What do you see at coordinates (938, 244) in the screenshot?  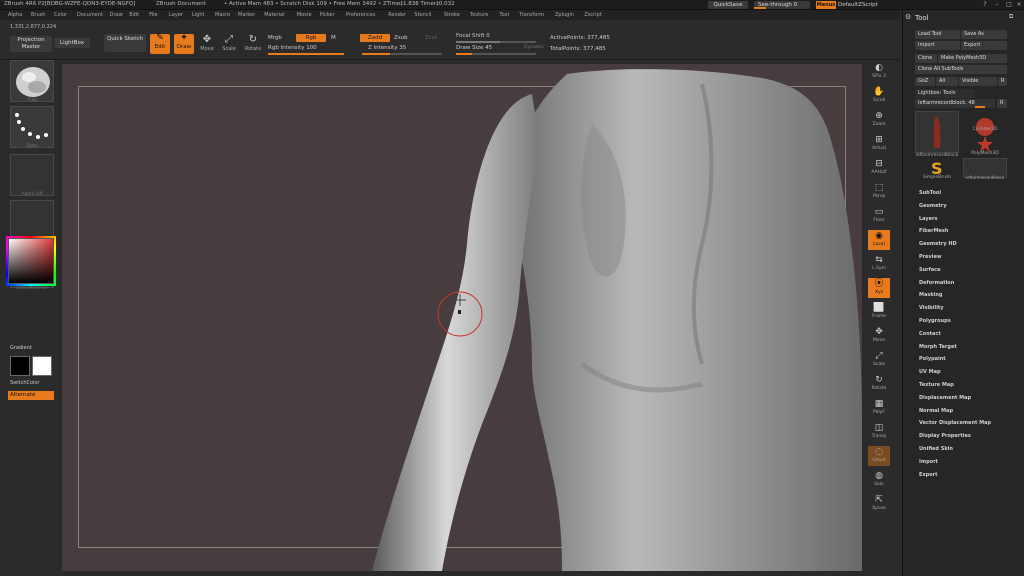 I see `subpalette-geometry-hd: Geometry HD` at bounding box center [938, 244].